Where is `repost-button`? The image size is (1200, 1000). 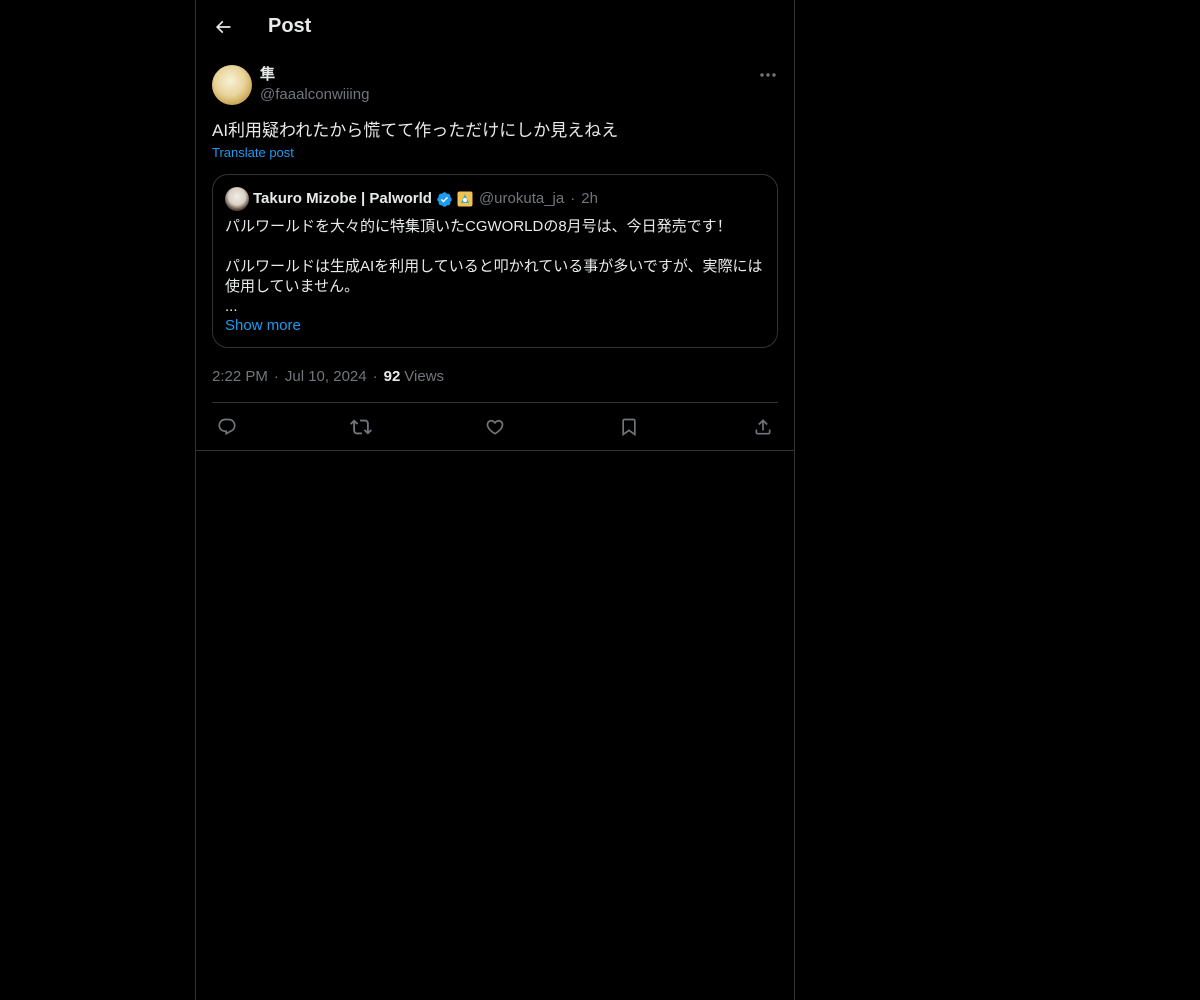 repost-button is located at coordinates (361, 427).